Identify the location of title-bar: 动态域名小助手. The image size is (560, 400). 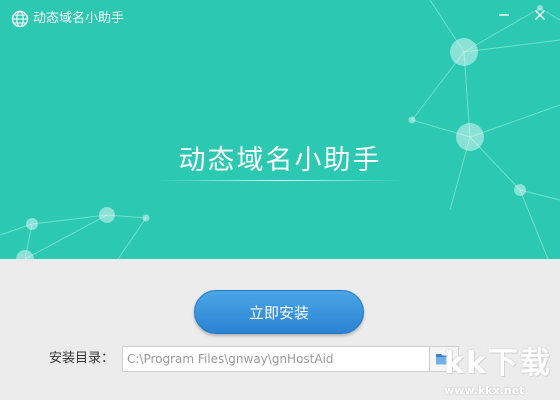
(280, 18).